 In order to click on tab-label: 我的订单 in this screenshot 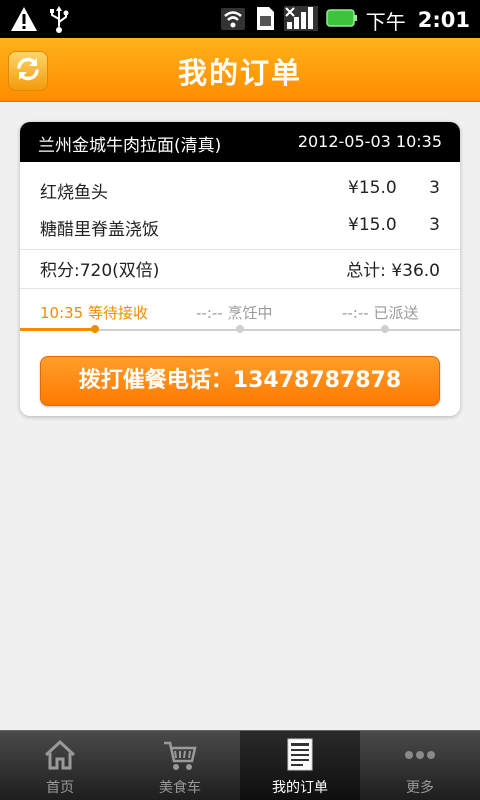, I will do `click(300, 788)`.